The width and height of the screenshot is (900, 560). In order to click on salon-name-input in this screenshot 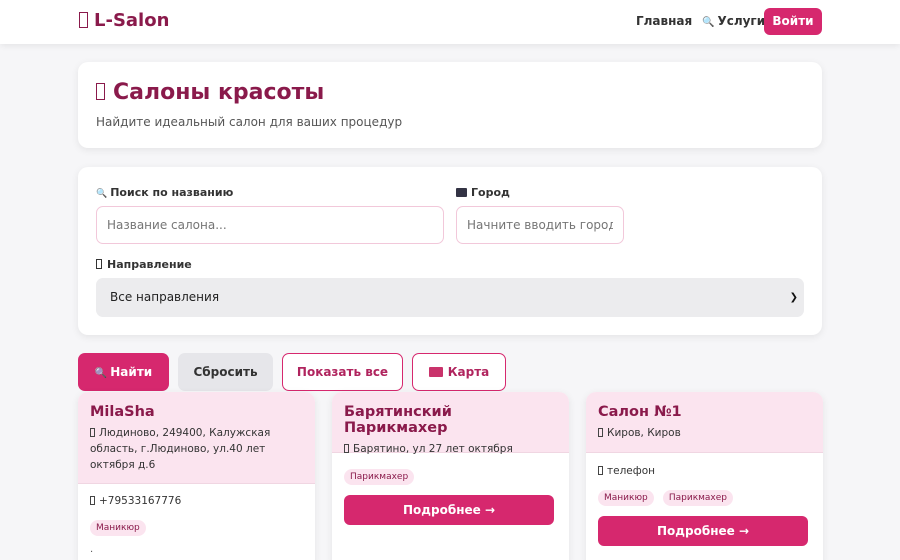, I will do `click(270, 225)`.